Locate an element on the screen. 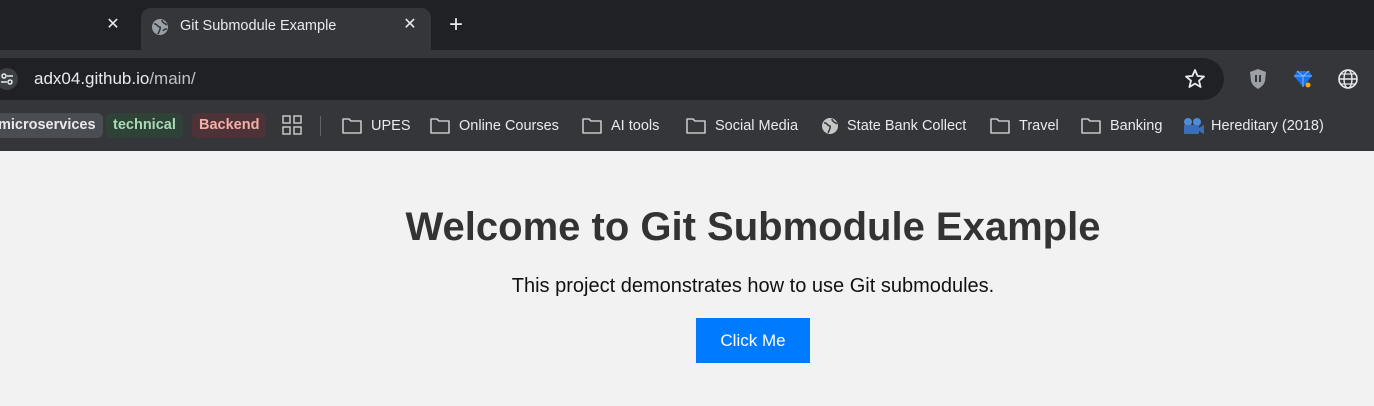 The height and width of the screenshot is (406, 1374). bookmark-hereditary-2018: Hereditary (2018) is located at coordinates (1263, 126).